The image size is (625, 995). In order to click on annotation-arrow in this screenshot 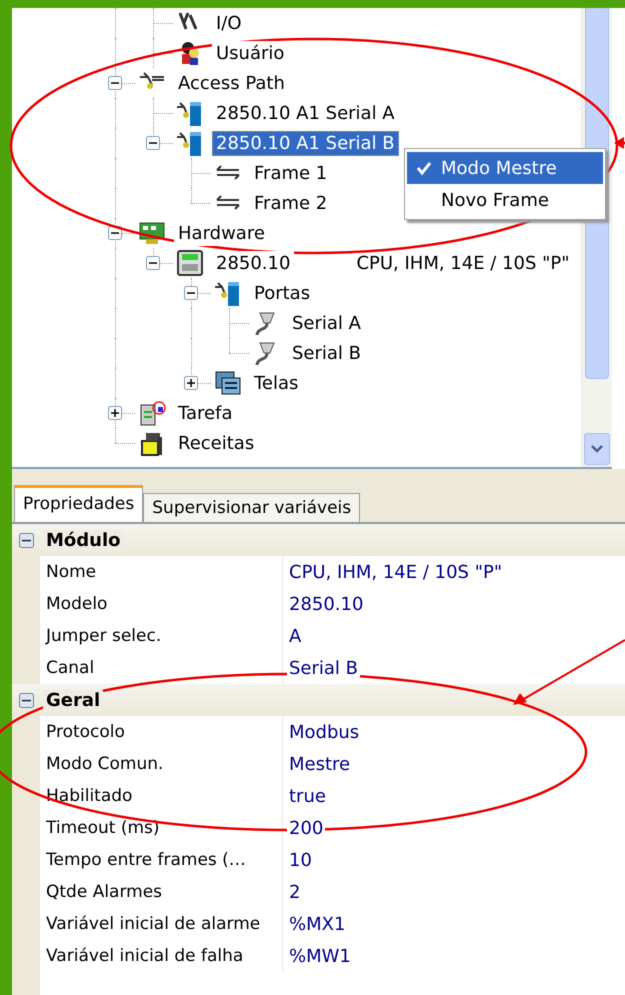, I will do `click(619, 143)`.